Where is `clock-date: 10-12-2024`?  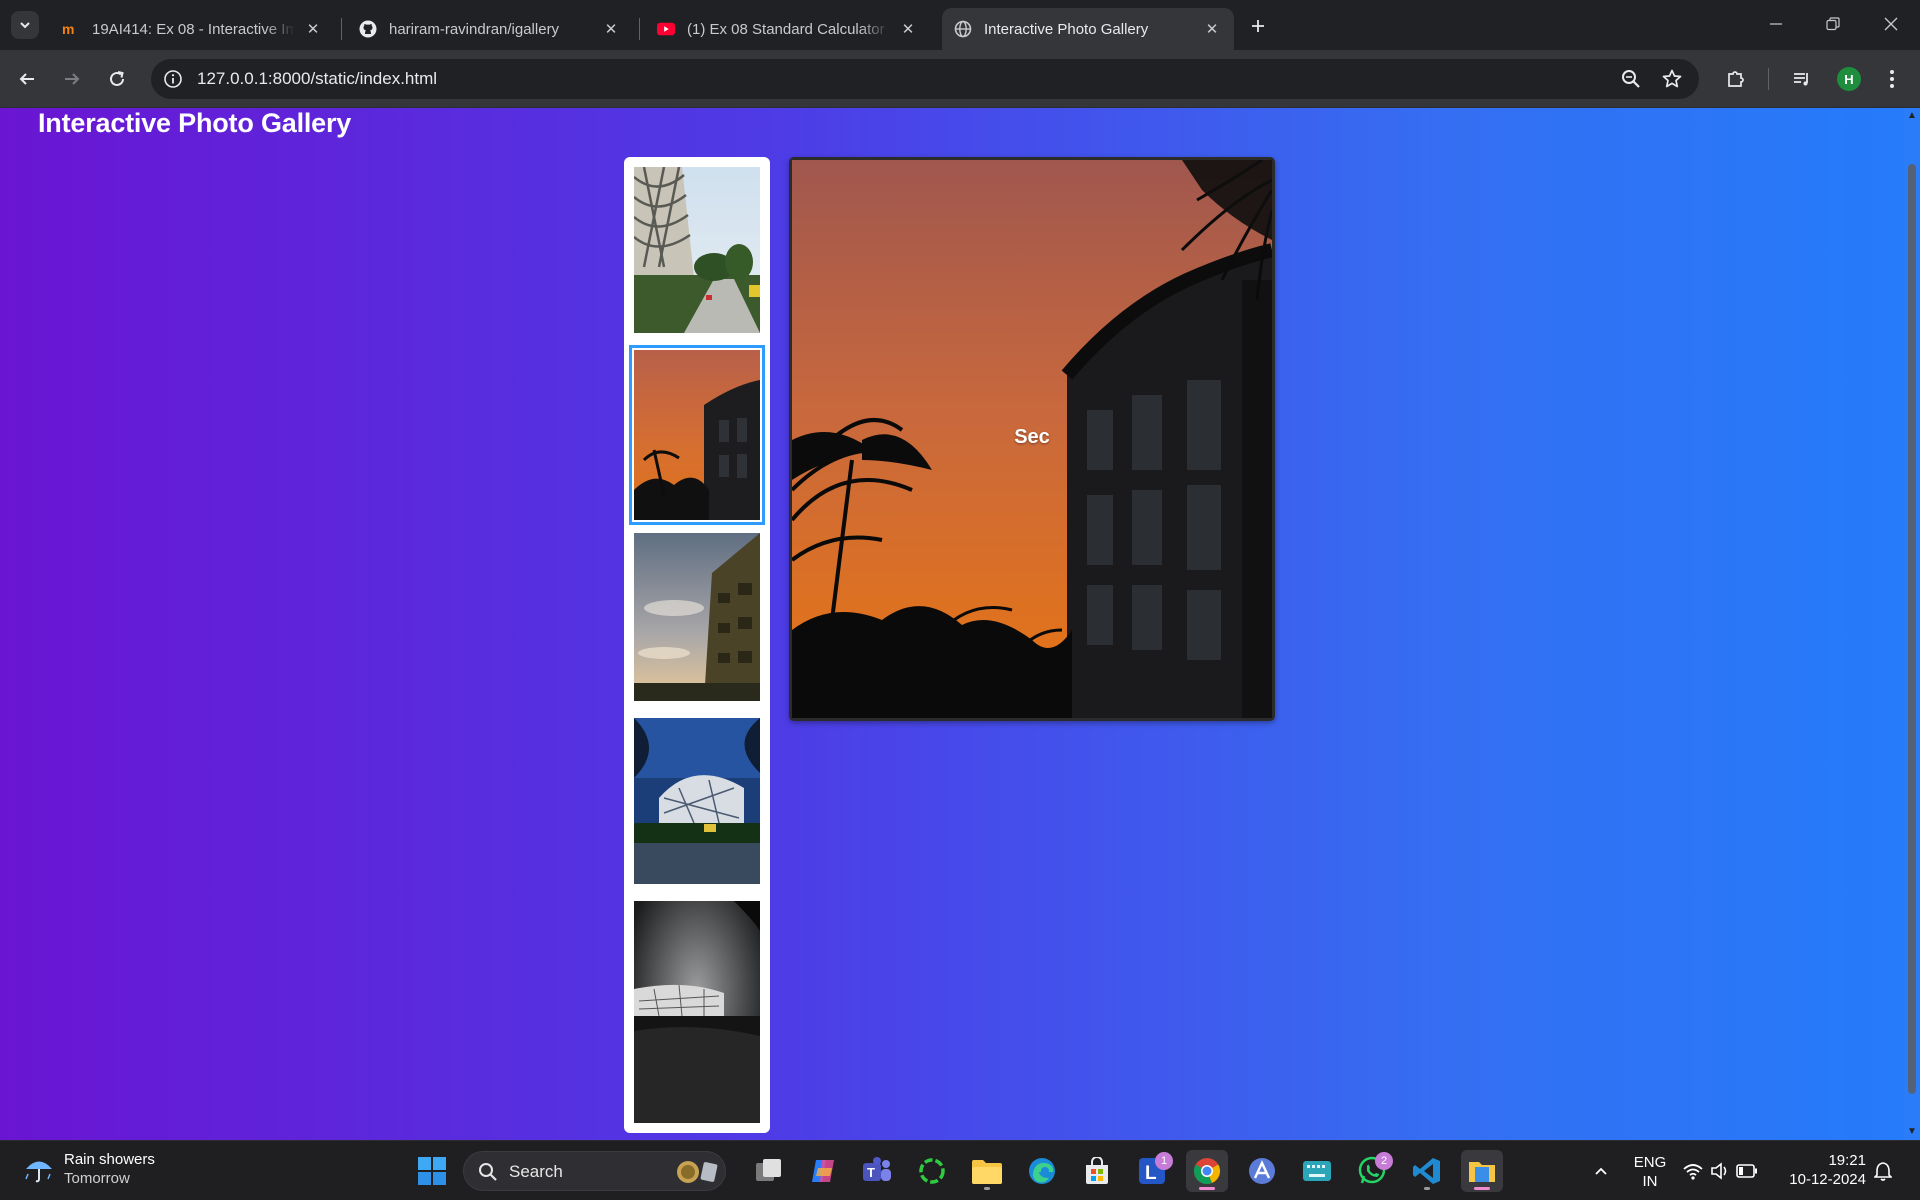 clock-date: 10-12-2024 is located at coordinates (1827, 1179).